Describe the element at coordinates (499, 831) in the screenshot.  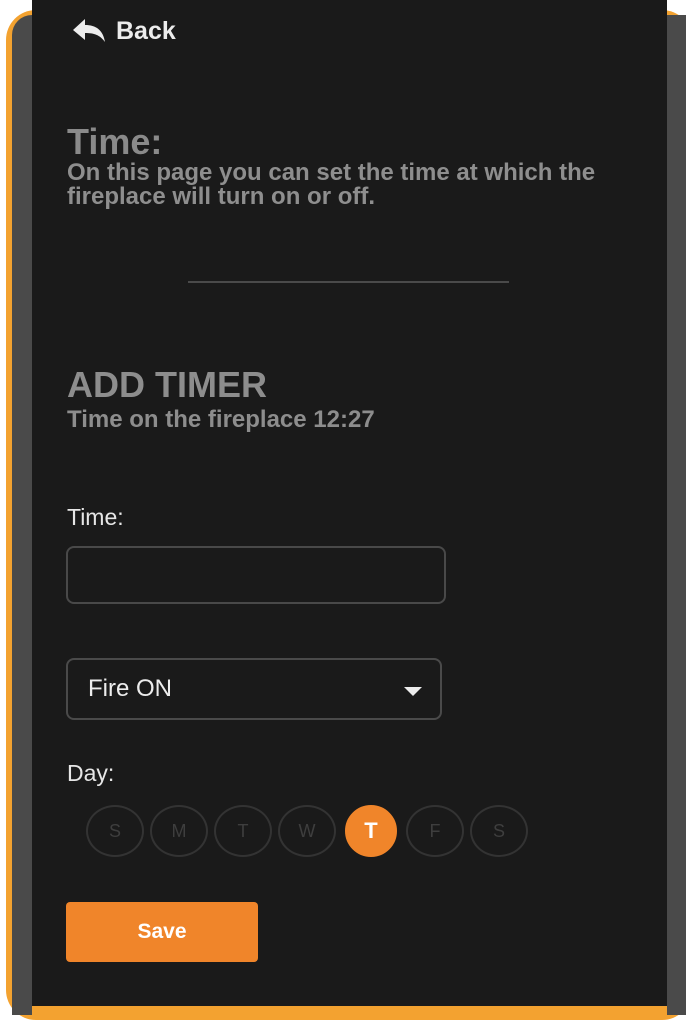
I see `day-toggle-saturday: S` at that location.